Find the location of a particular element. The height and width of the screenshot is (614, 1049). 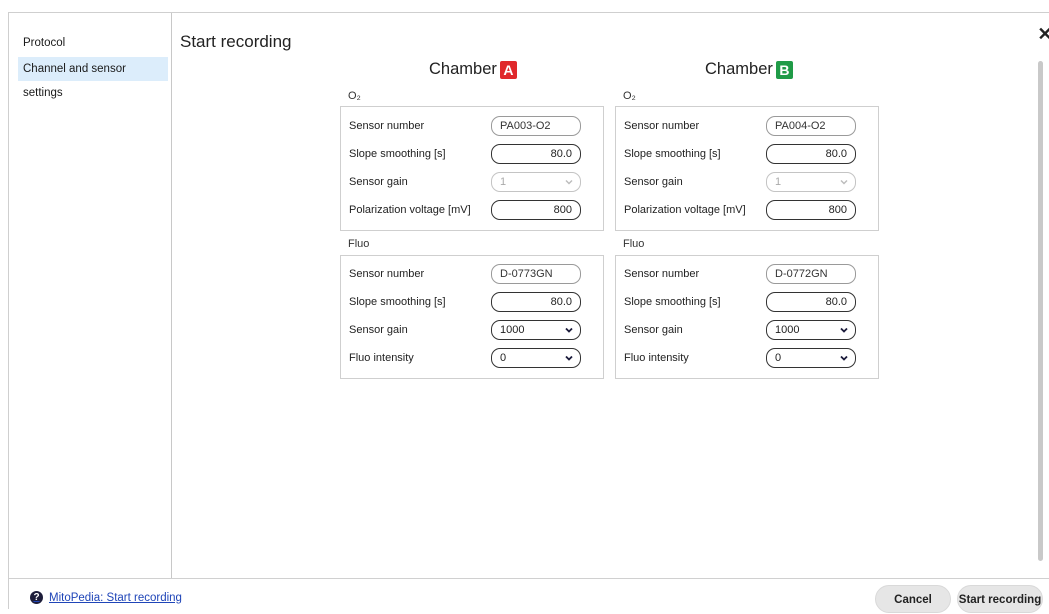

sidebar-item-channel-and-sensor-settings: Channel and sensor settings is located at coordinates (93, 78).